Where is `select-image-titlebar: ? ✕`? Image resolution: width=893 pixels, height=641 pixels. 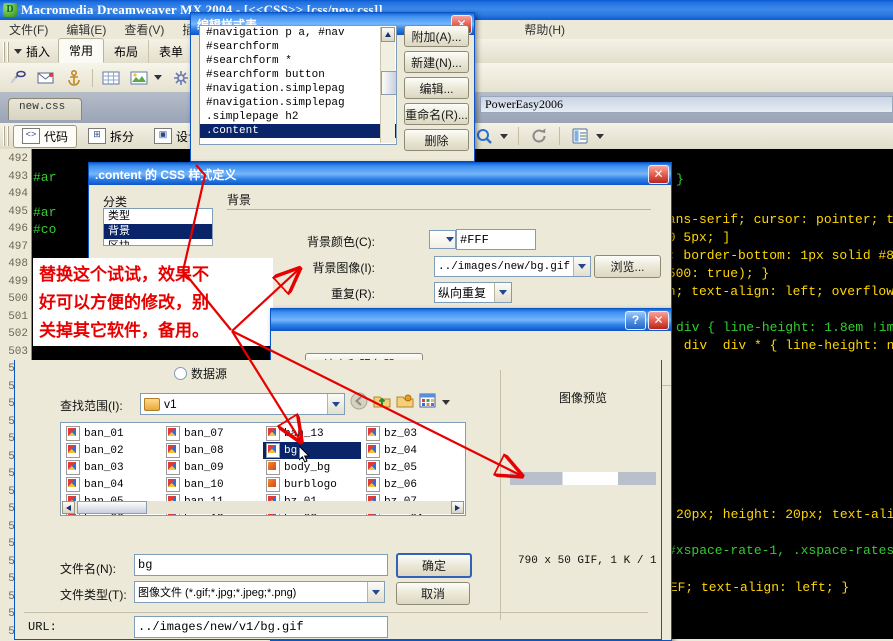
select-image-titlebar: ? ✕ is located at coordinates (471, 320).